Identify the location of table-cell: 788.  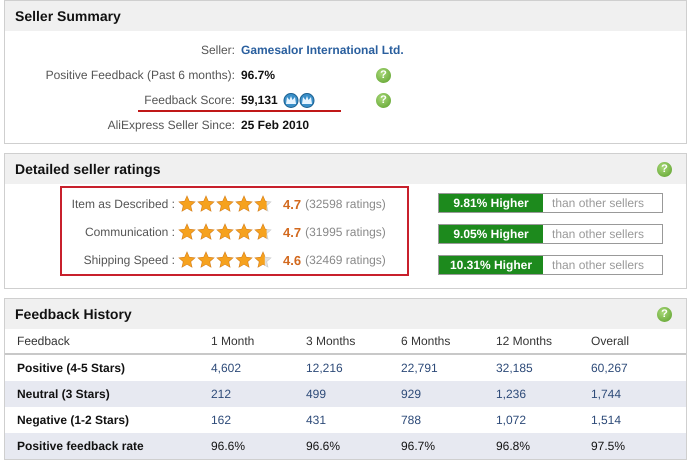
(448, 420).